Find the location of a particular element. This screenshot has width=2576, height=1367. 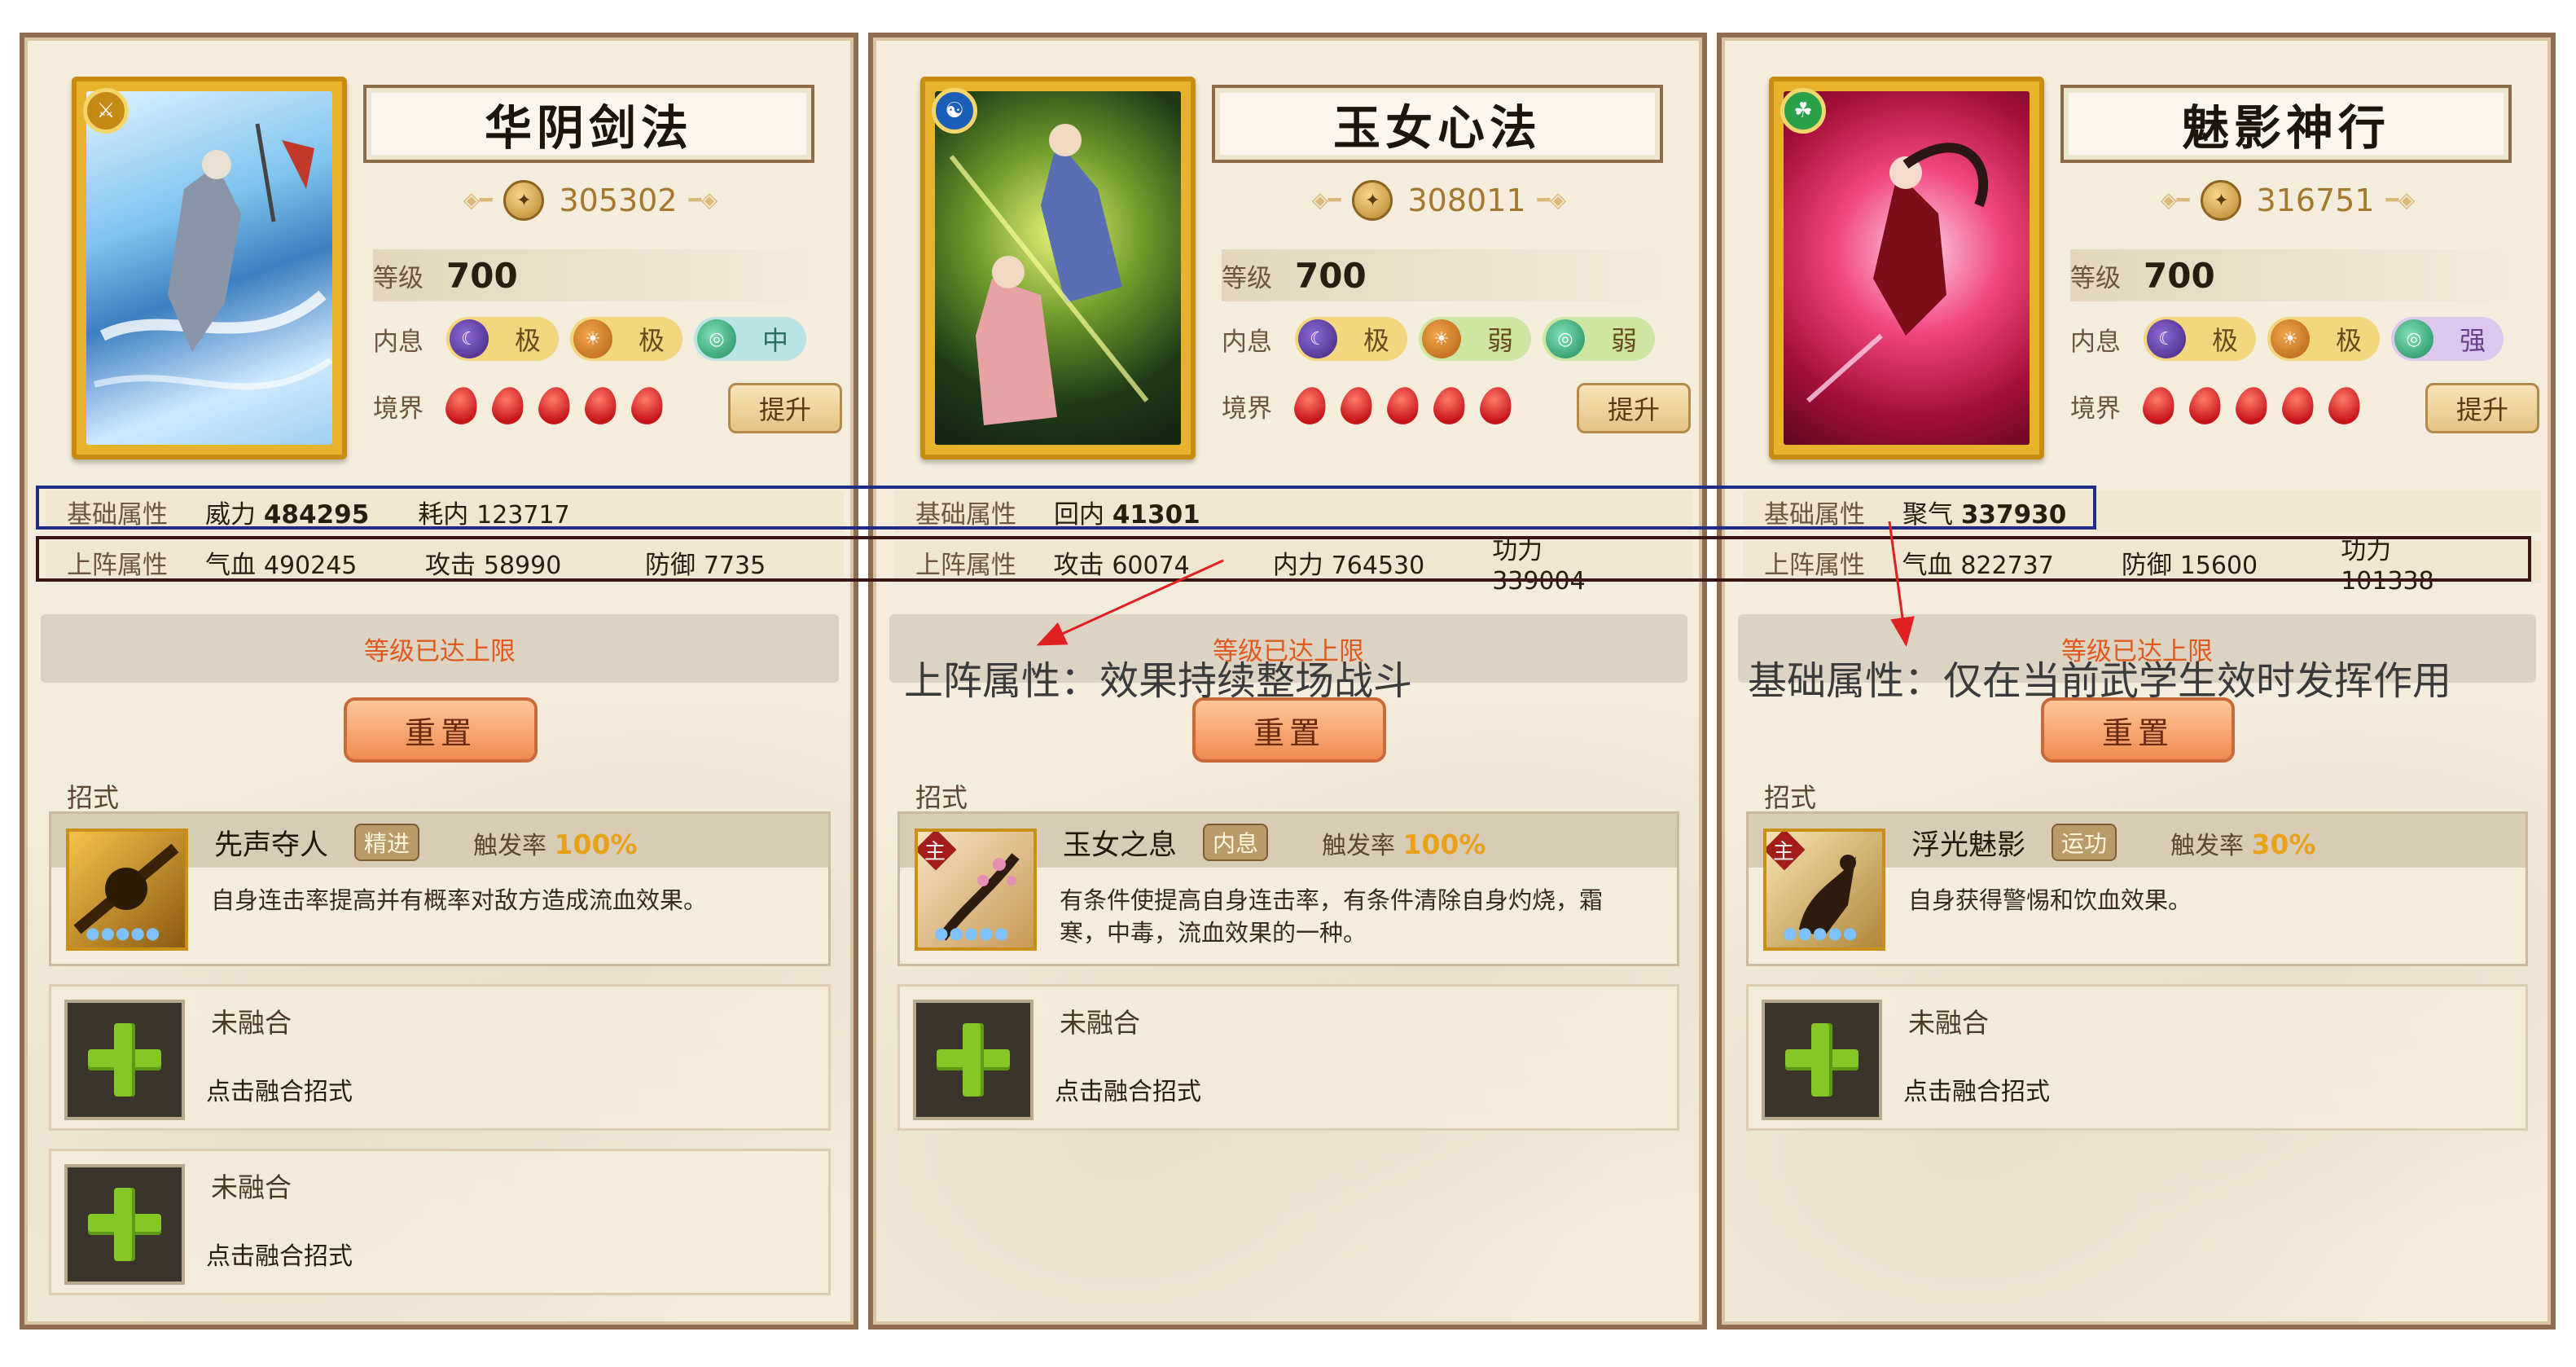

inner-grade: 中 is located at coordinates (774, 340).